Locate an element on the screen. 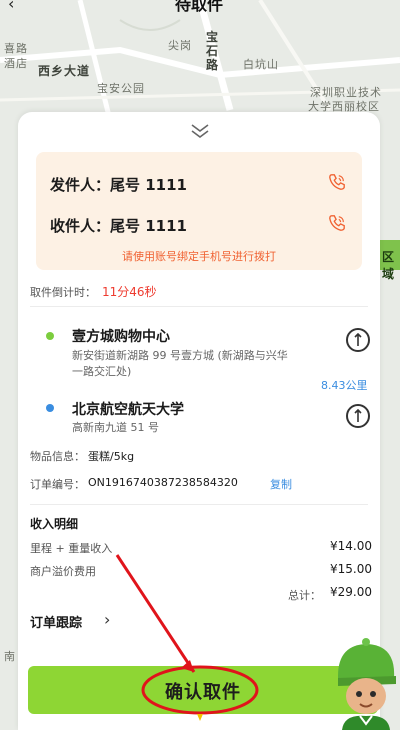 This screenshot has height=730, width=400. navigate-pickup-button is located at coordinates (358, 340).